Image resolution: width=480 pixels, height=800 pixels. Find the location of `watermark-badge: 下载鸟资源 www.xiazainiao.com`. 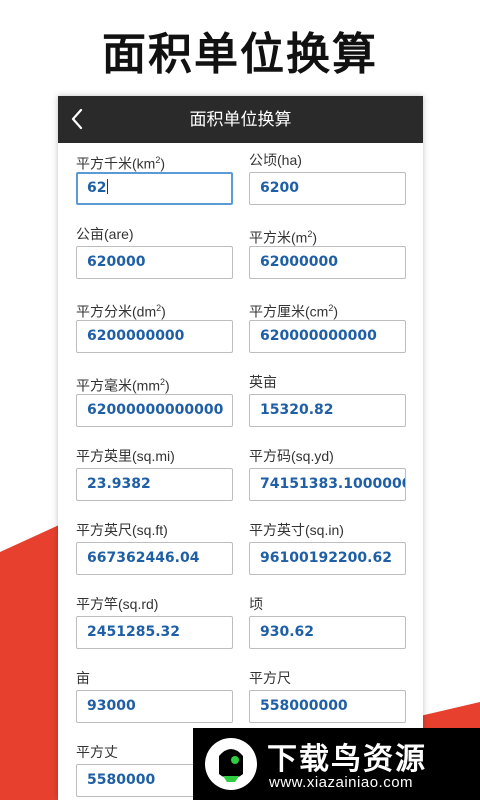

watermark-badge: 下载鸟资源 www.xiazainiao.com is located at coordinates (336, 764).